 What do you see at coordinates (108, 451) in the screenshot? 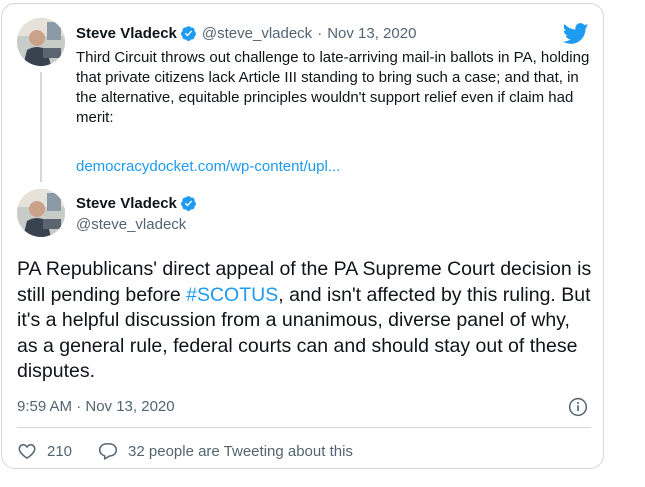
I see `reply-bubble-icon` at bounding box center [108, 451].